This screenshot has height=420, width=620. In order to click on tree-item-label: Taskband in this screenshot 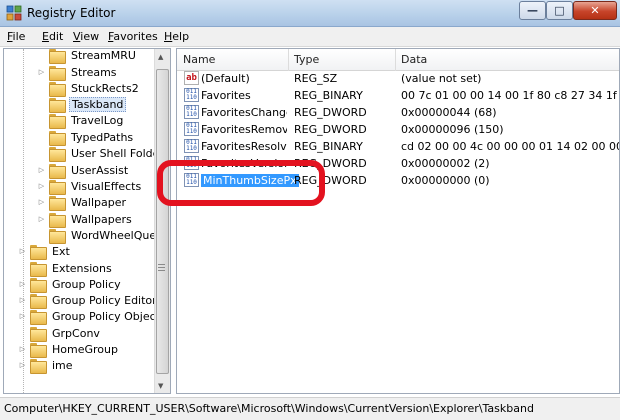, I will do `click(98, 104)`.